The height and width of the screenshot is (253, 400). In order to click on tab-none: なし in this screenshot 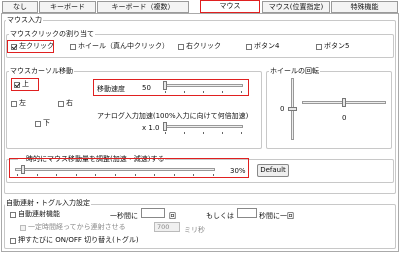, I will do `click(20, 7)`.